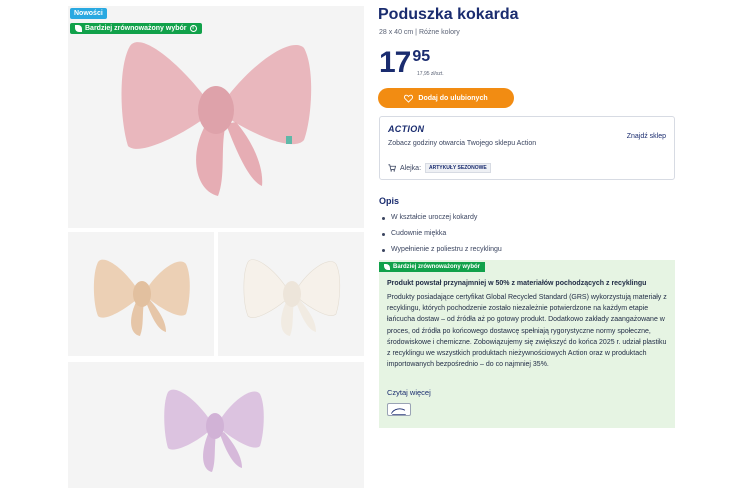  I want to click on cart-icon, so click(392, 168).